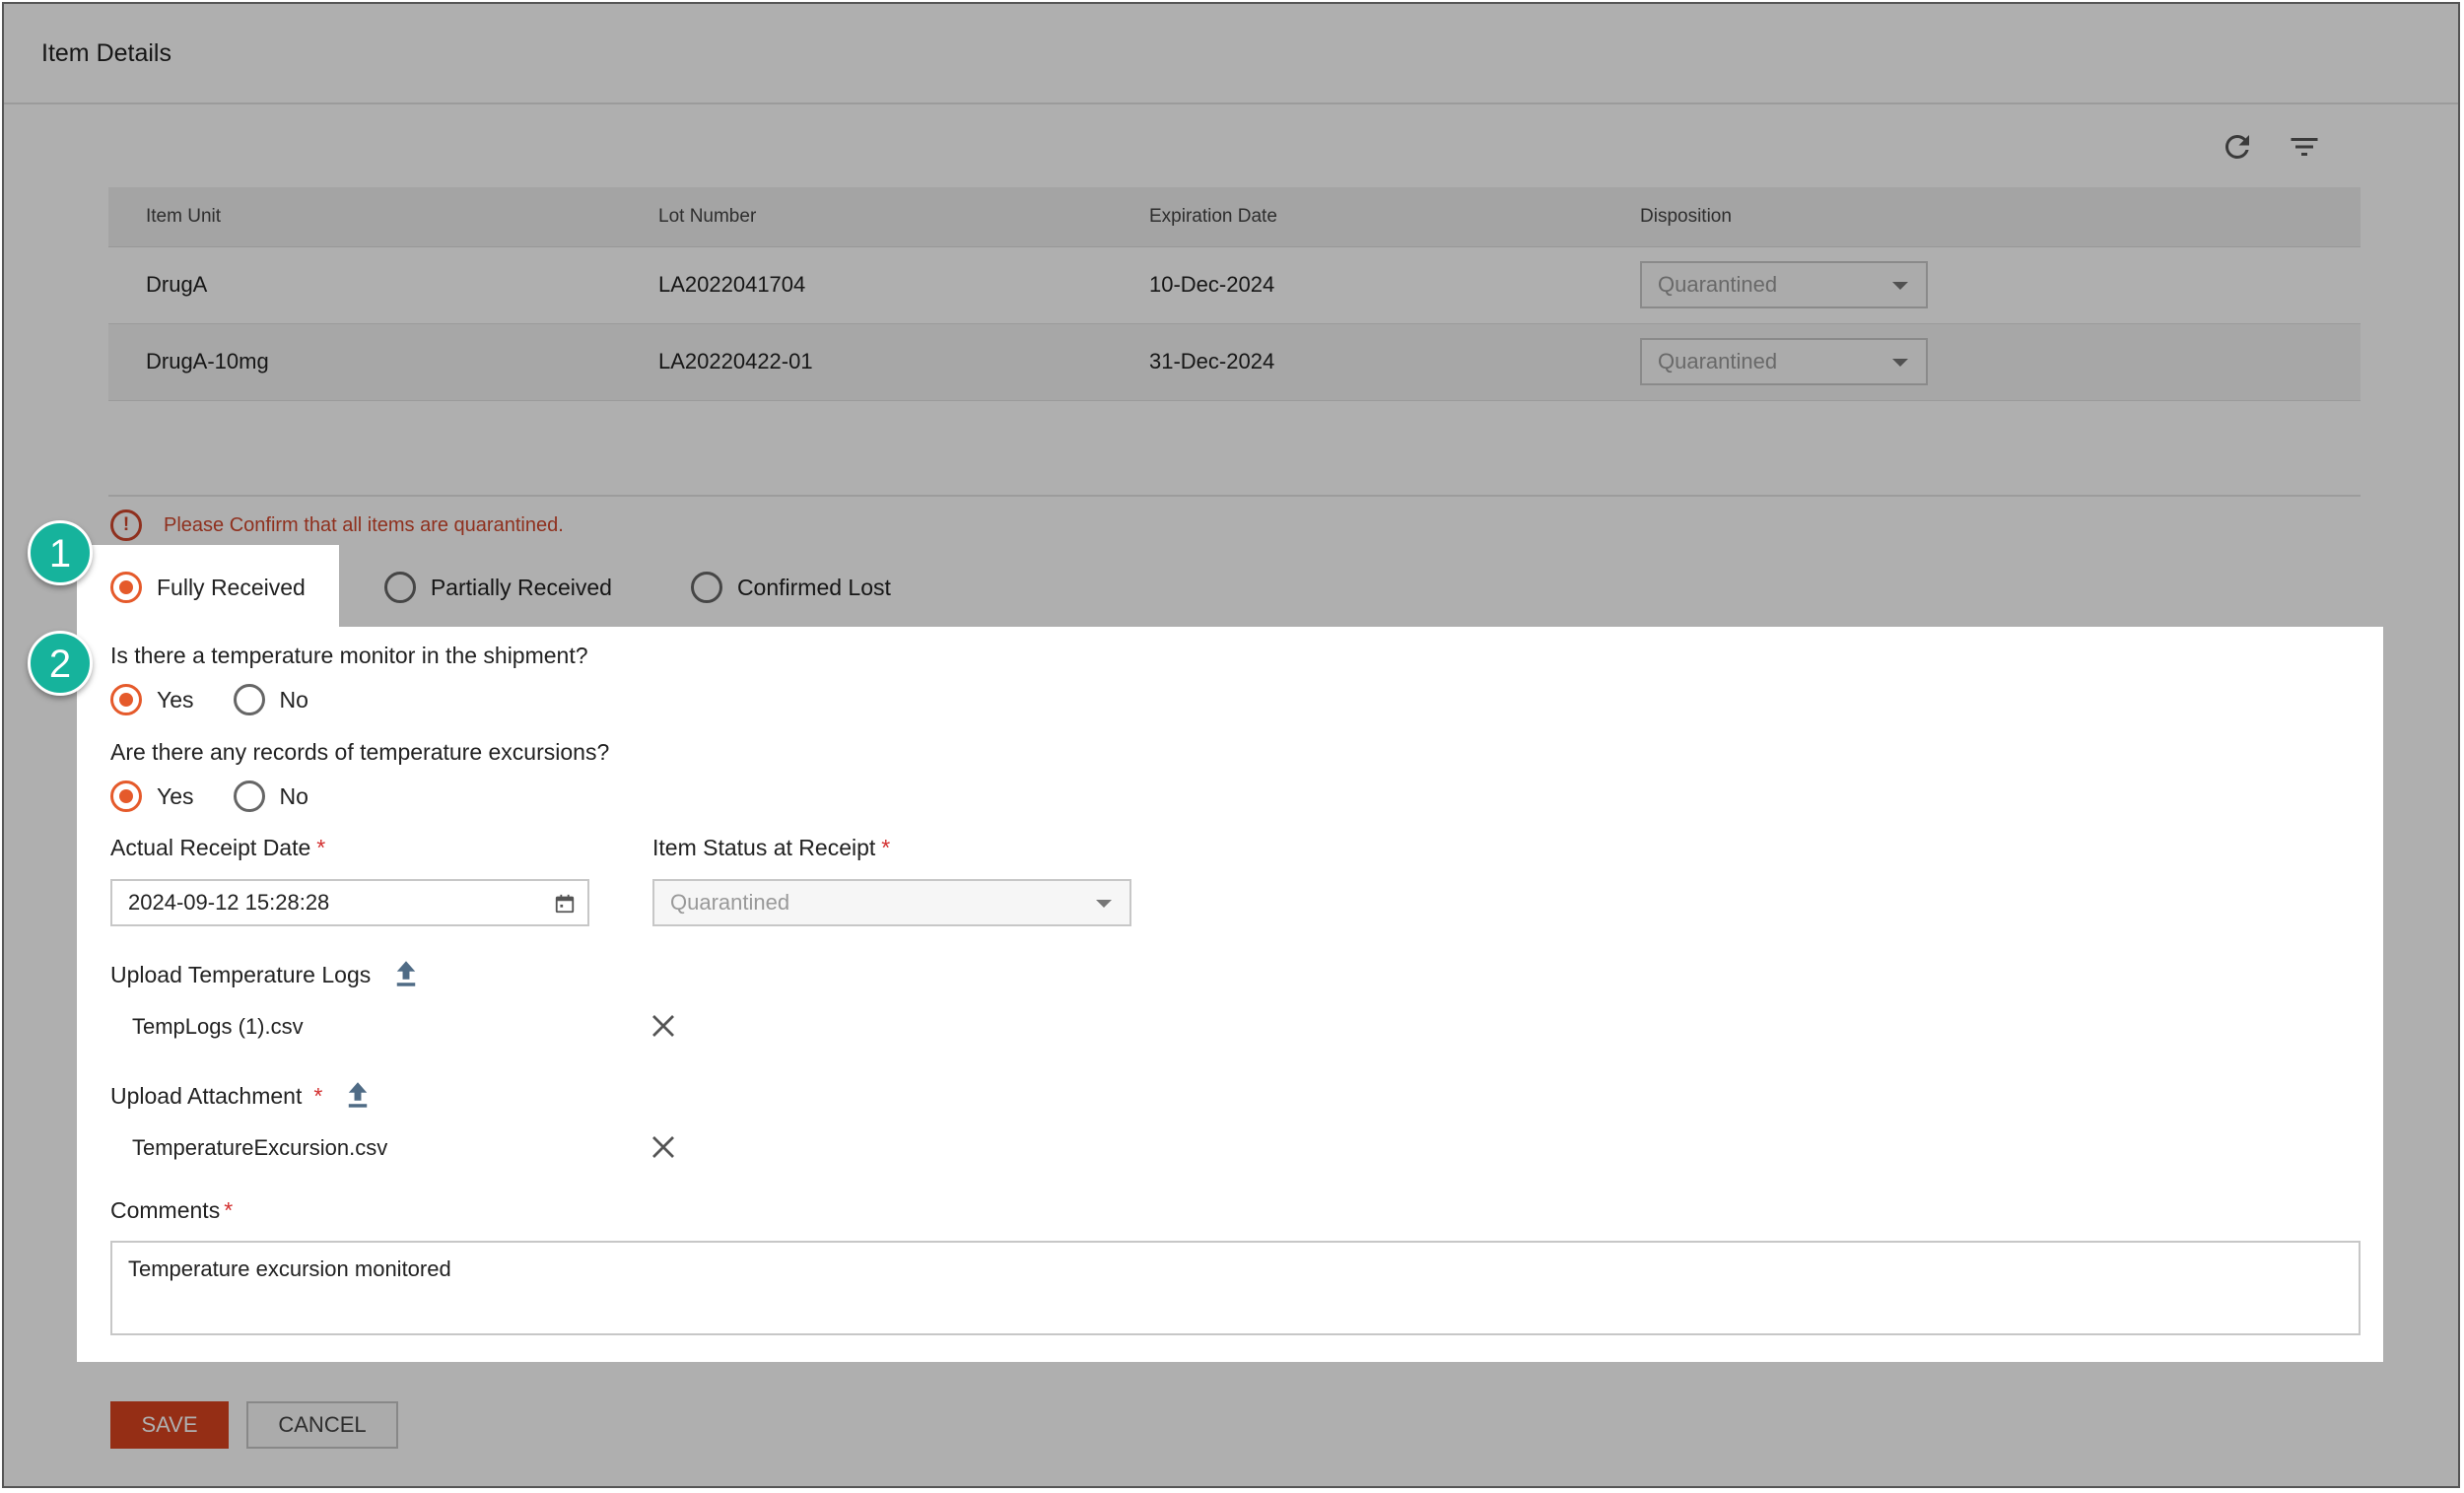 The height and width of the screenshot is (1493, 2464). Describe the element at coordinates (152, 796) in the screenshot. I see `radio-excursion-yes: Yes` at that location.